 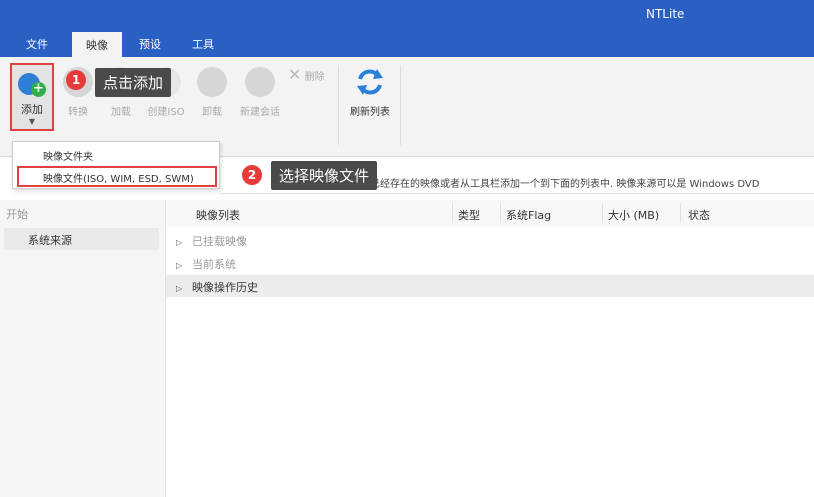 I want to click on tab-image: 映像, so click(x=97, y=44).